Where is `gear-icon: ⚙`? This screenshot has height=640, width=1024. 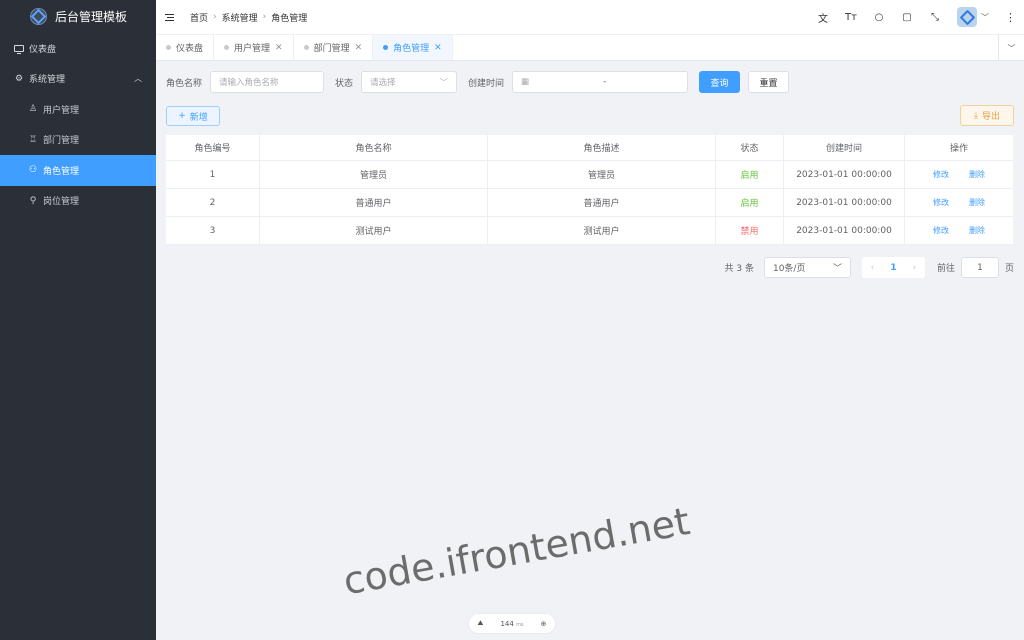
gear-icon: ⚙ is located at coordinates (19, 78).